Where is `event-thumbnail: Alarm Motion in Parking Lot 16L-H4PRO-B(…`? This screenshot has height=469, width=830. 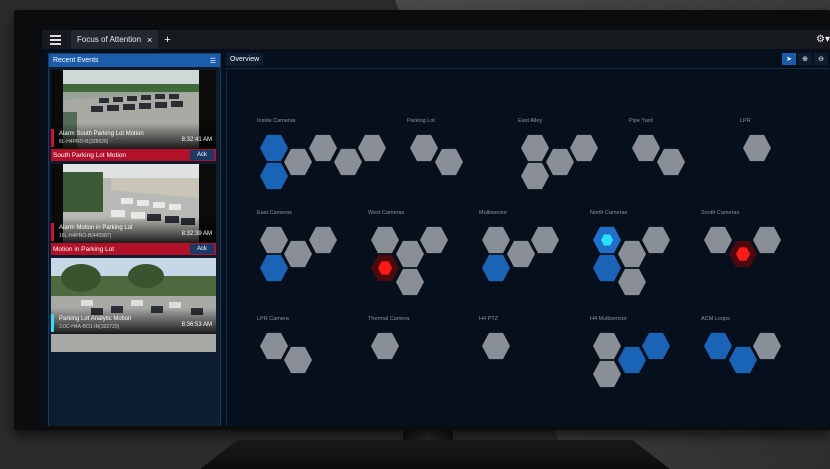
event-thumbnail: Alarm Motion in Parking Lot 16L-H4PRO-B(… is located at coordinates (133, 203).